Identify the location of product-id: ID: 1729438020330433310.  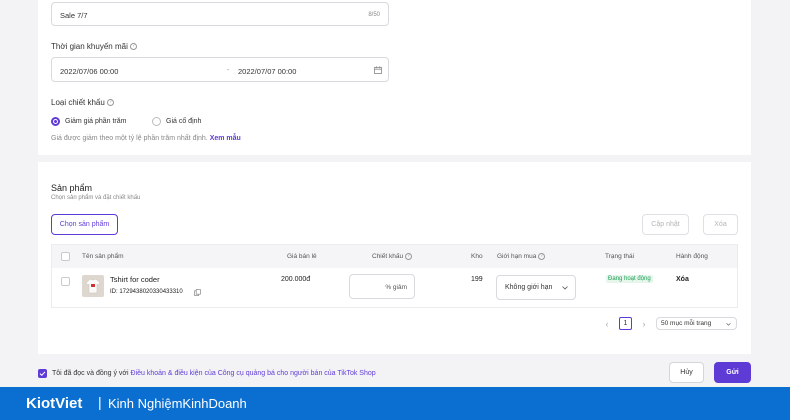
(146, 292).